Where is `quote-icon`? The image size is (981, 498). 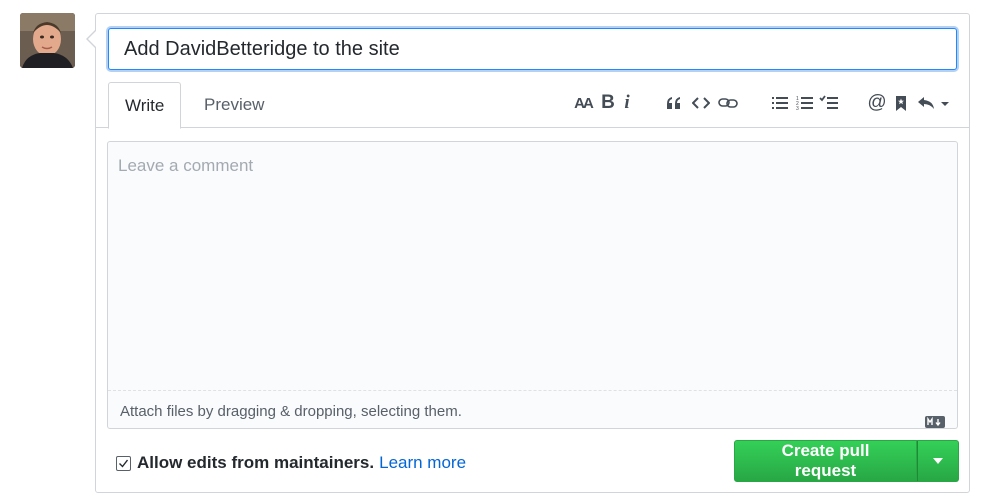 quote-icon is located at coordinates (674, 103).